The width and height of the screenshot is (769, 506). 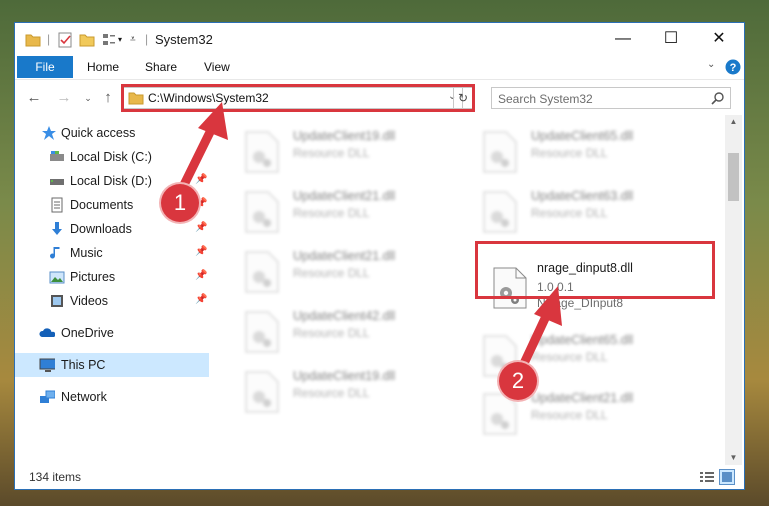 I want to click on minimize-button: —, so click(x=623, y=39).